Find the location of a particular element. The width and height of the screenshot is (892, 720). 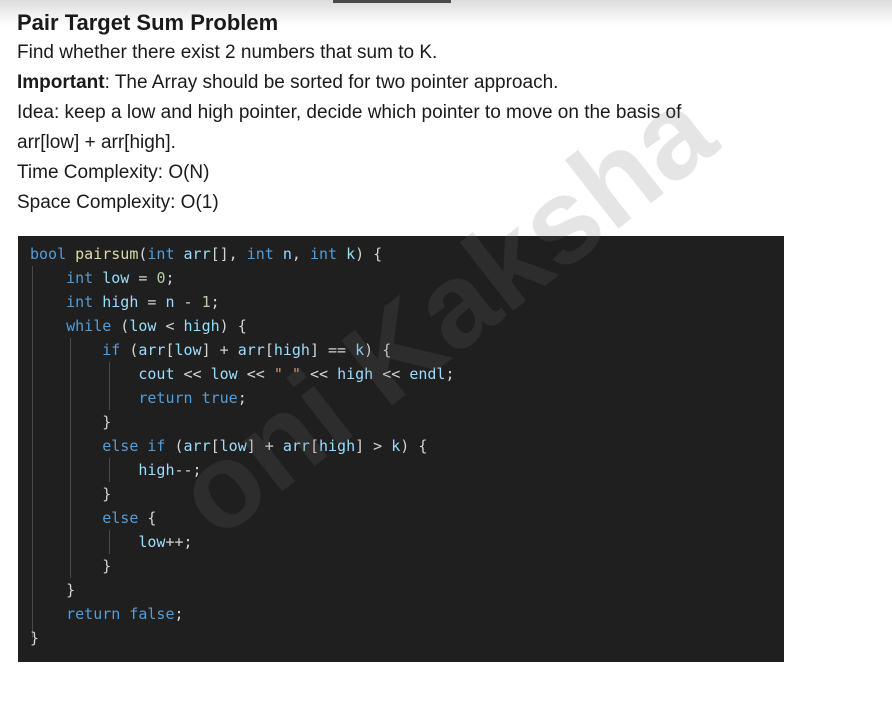

code-line: high--; is located at coordinates (170, 470).